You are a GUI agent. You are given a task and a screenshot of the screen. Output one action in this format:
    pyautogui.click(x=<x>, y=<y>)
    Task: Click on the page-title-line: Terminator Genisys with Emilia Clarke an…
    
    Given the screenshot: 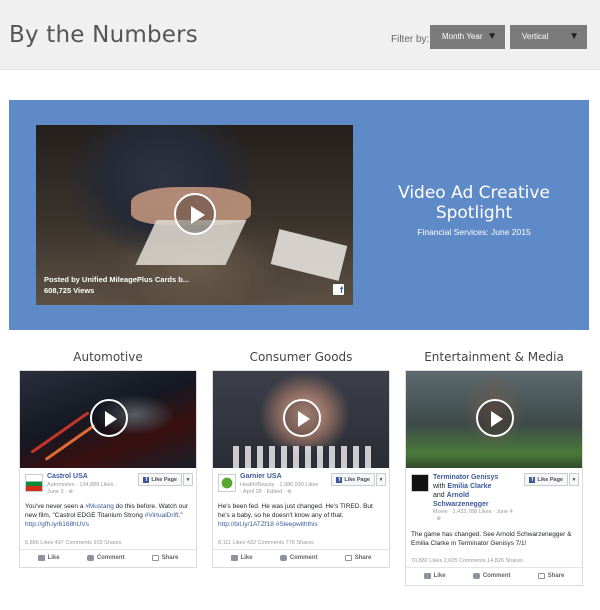 What is the action you would take?
    pyautogui.click(x=468, y=491)
    